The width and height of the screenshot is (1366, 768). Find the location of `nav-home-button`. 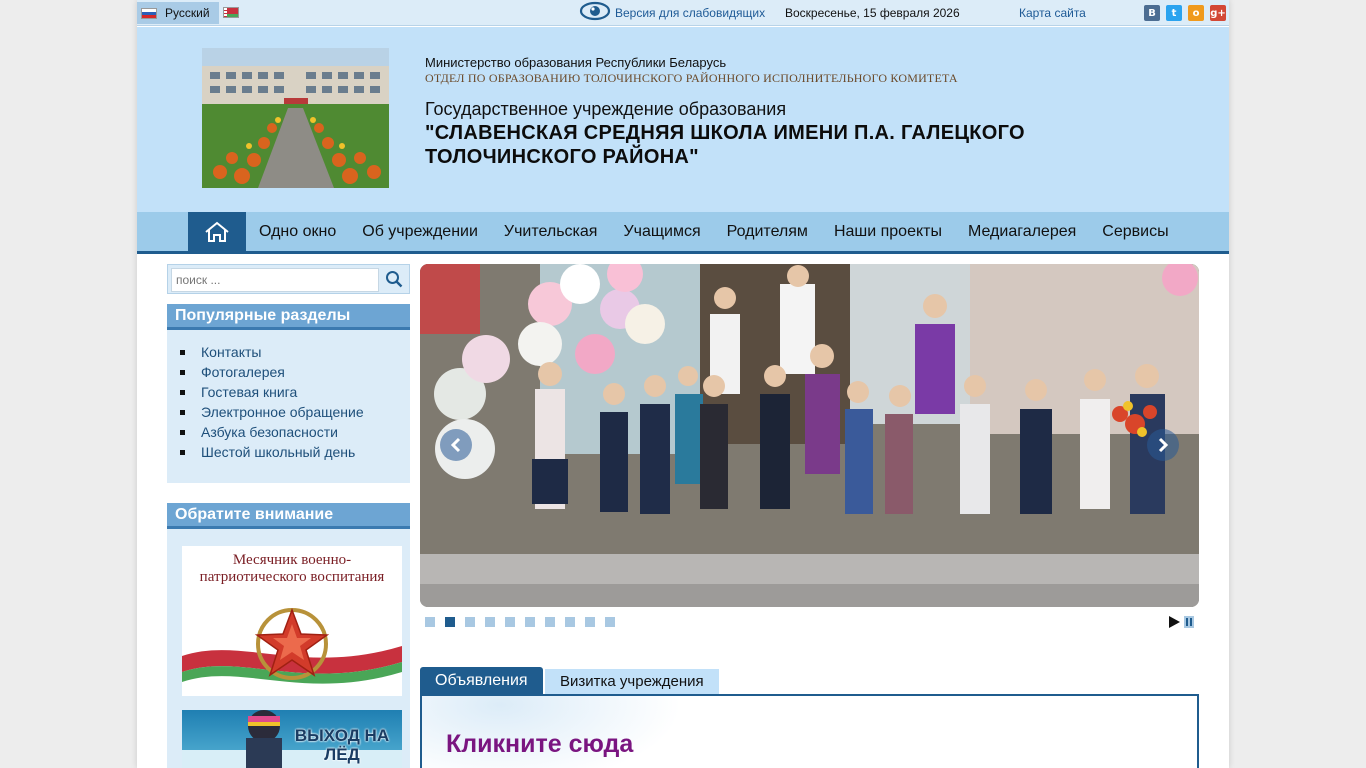

nav-home-button is located at coordinates (217, 231).